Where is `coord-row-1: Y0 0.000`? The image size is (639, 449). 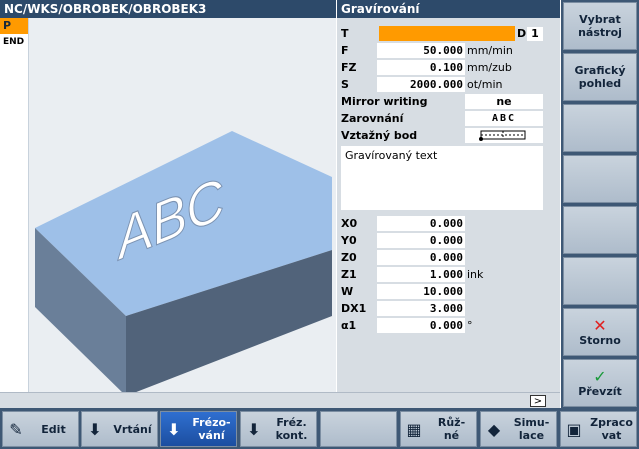 coord-row-1: Y0 0.000 is located at coordinates (403, 240).